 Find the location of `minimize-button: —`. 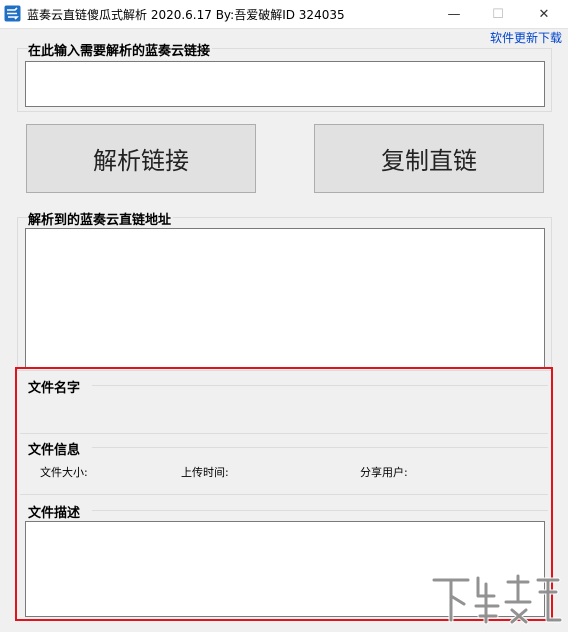

minimize-button: — is located at coordinates (454, 14).